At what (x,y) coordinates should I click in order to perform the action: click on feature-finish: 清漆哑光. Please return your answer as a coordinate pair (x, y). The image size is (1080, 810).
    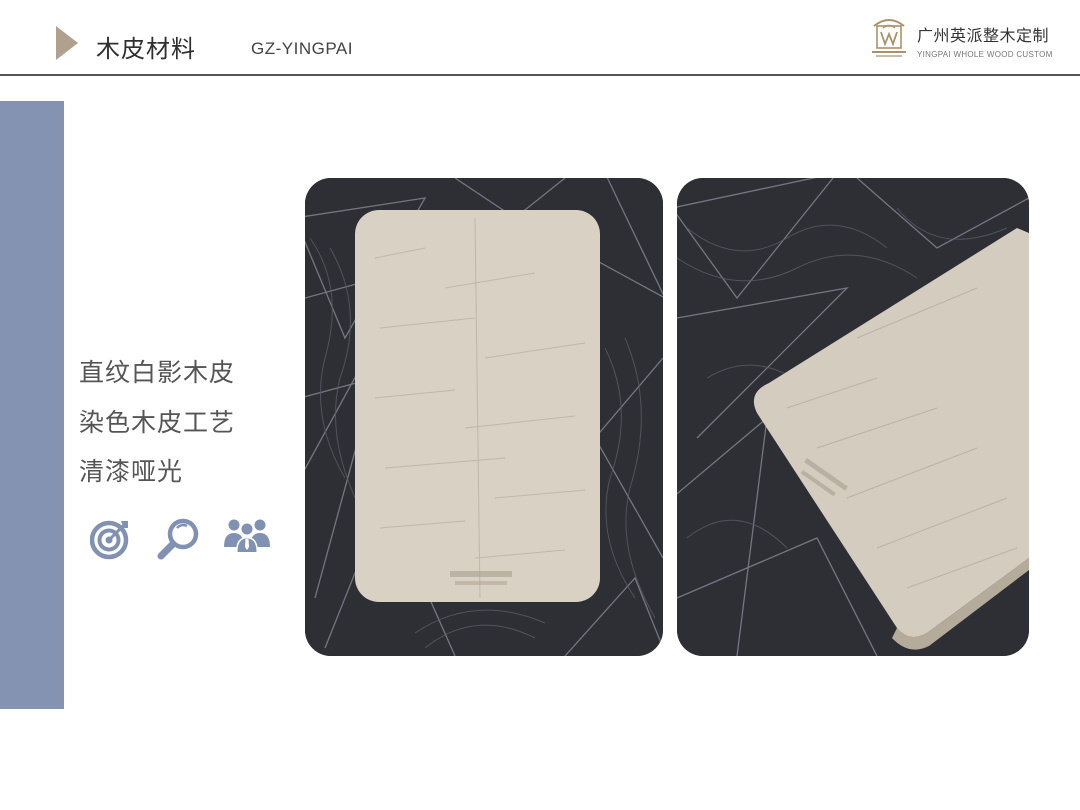
    Looking at the image, I should click on (131, 471).